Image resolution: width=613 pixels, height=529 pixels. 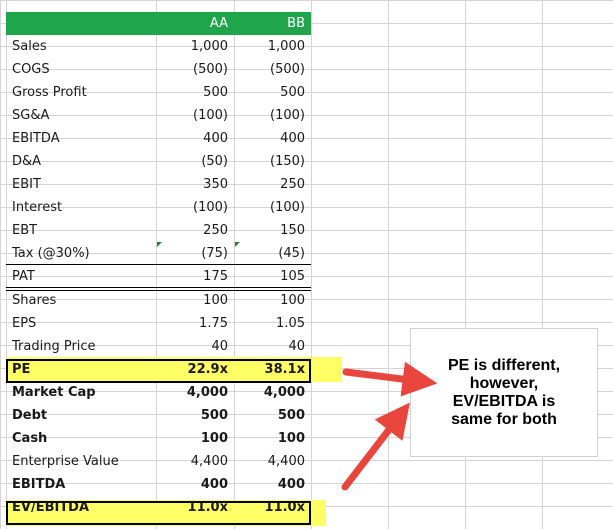 I want to click on arrows, so click(x=389, y=426).